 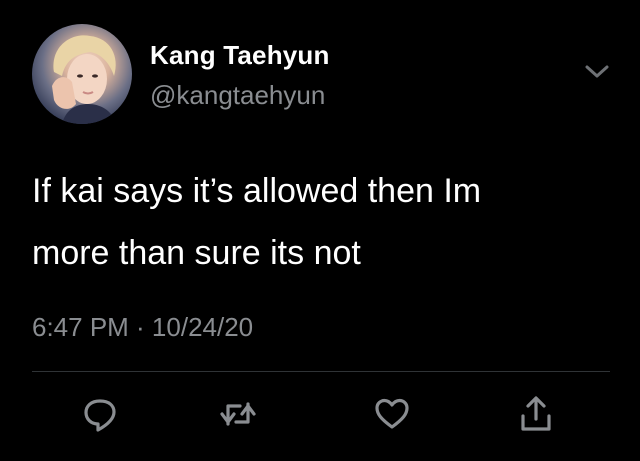 What do you see at coordinates (240, 55) in the screenshot?
I see `author-name: Kang Taehyun` at bounding box center [240, 55].